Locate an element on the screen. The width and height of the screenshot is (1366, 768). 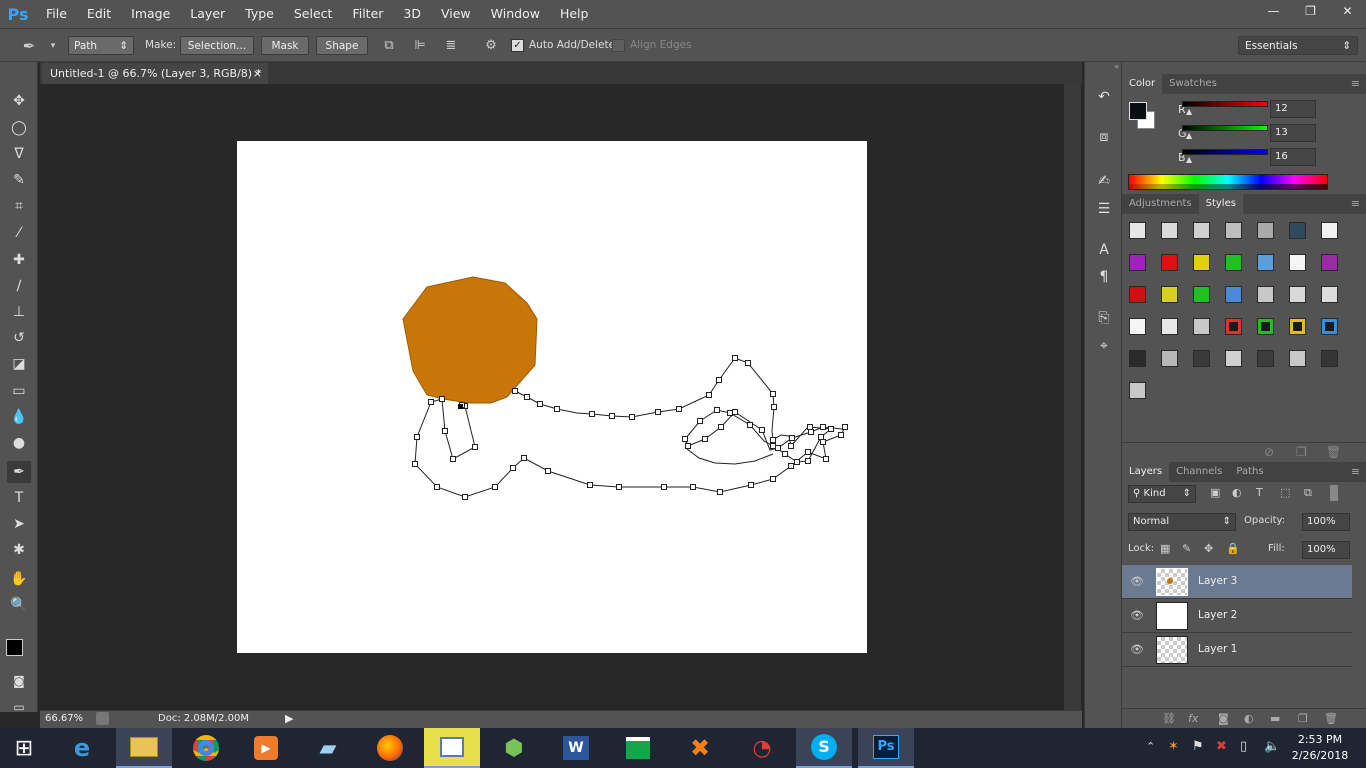
lock-all-icon: 🔒 is located at coordinates (1233, 548).